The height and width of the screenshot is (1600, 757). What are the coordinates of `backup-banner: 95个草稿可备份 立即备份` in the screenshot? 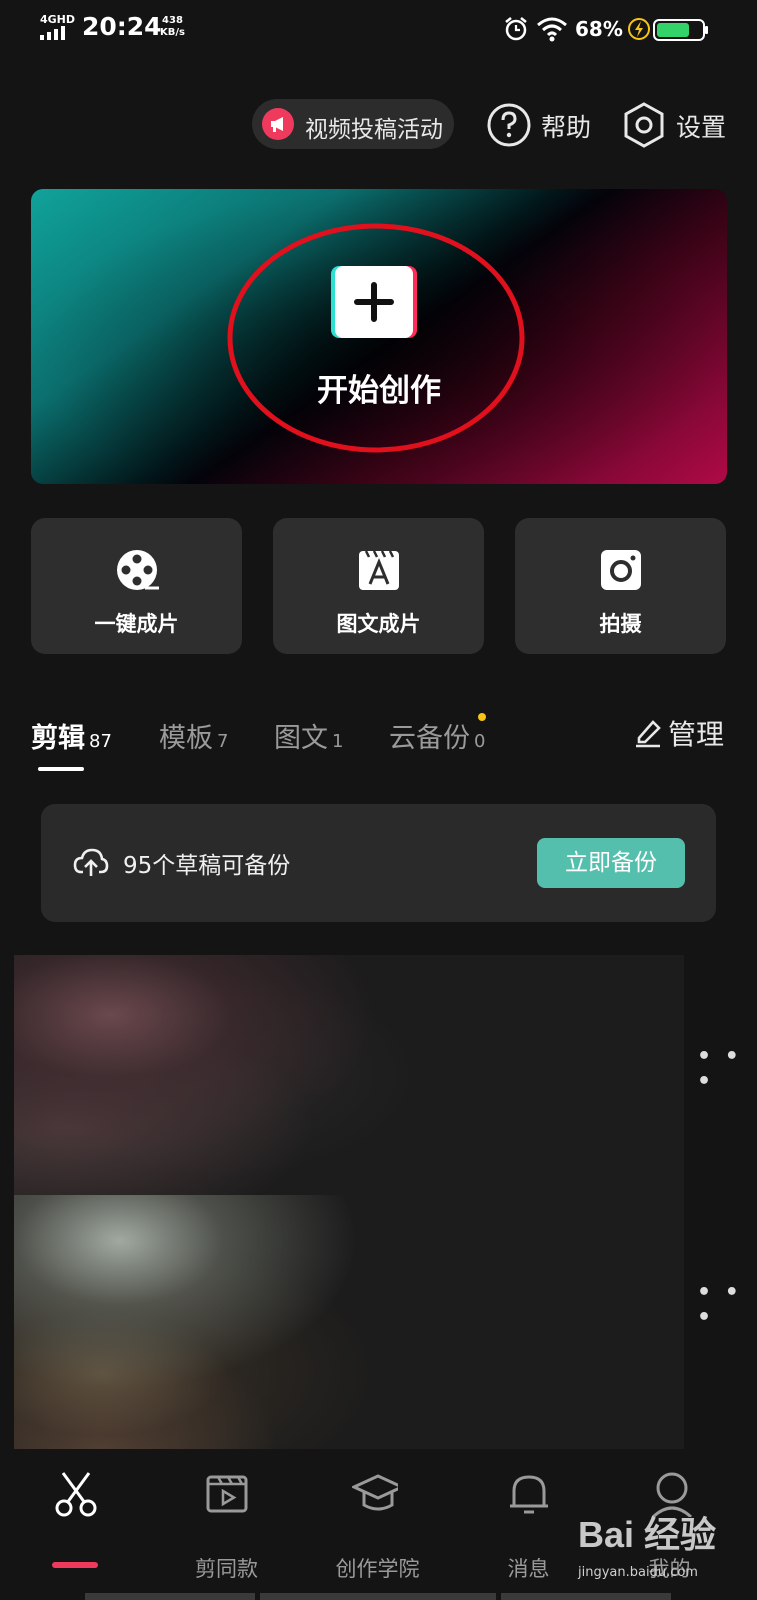 It's located at (378, 863).